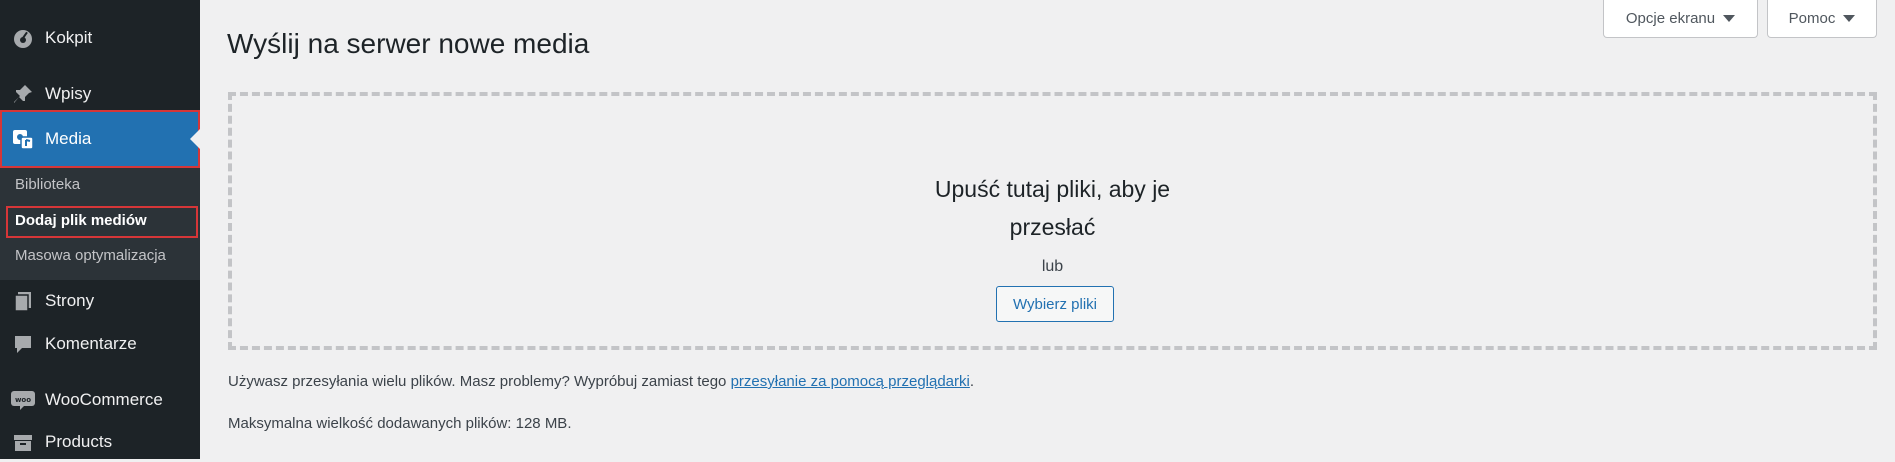  What do you see at coordinates (1812, 18) in the screenshot?
I see `help-label: Pomoc` at bounding box center [1812, 18].